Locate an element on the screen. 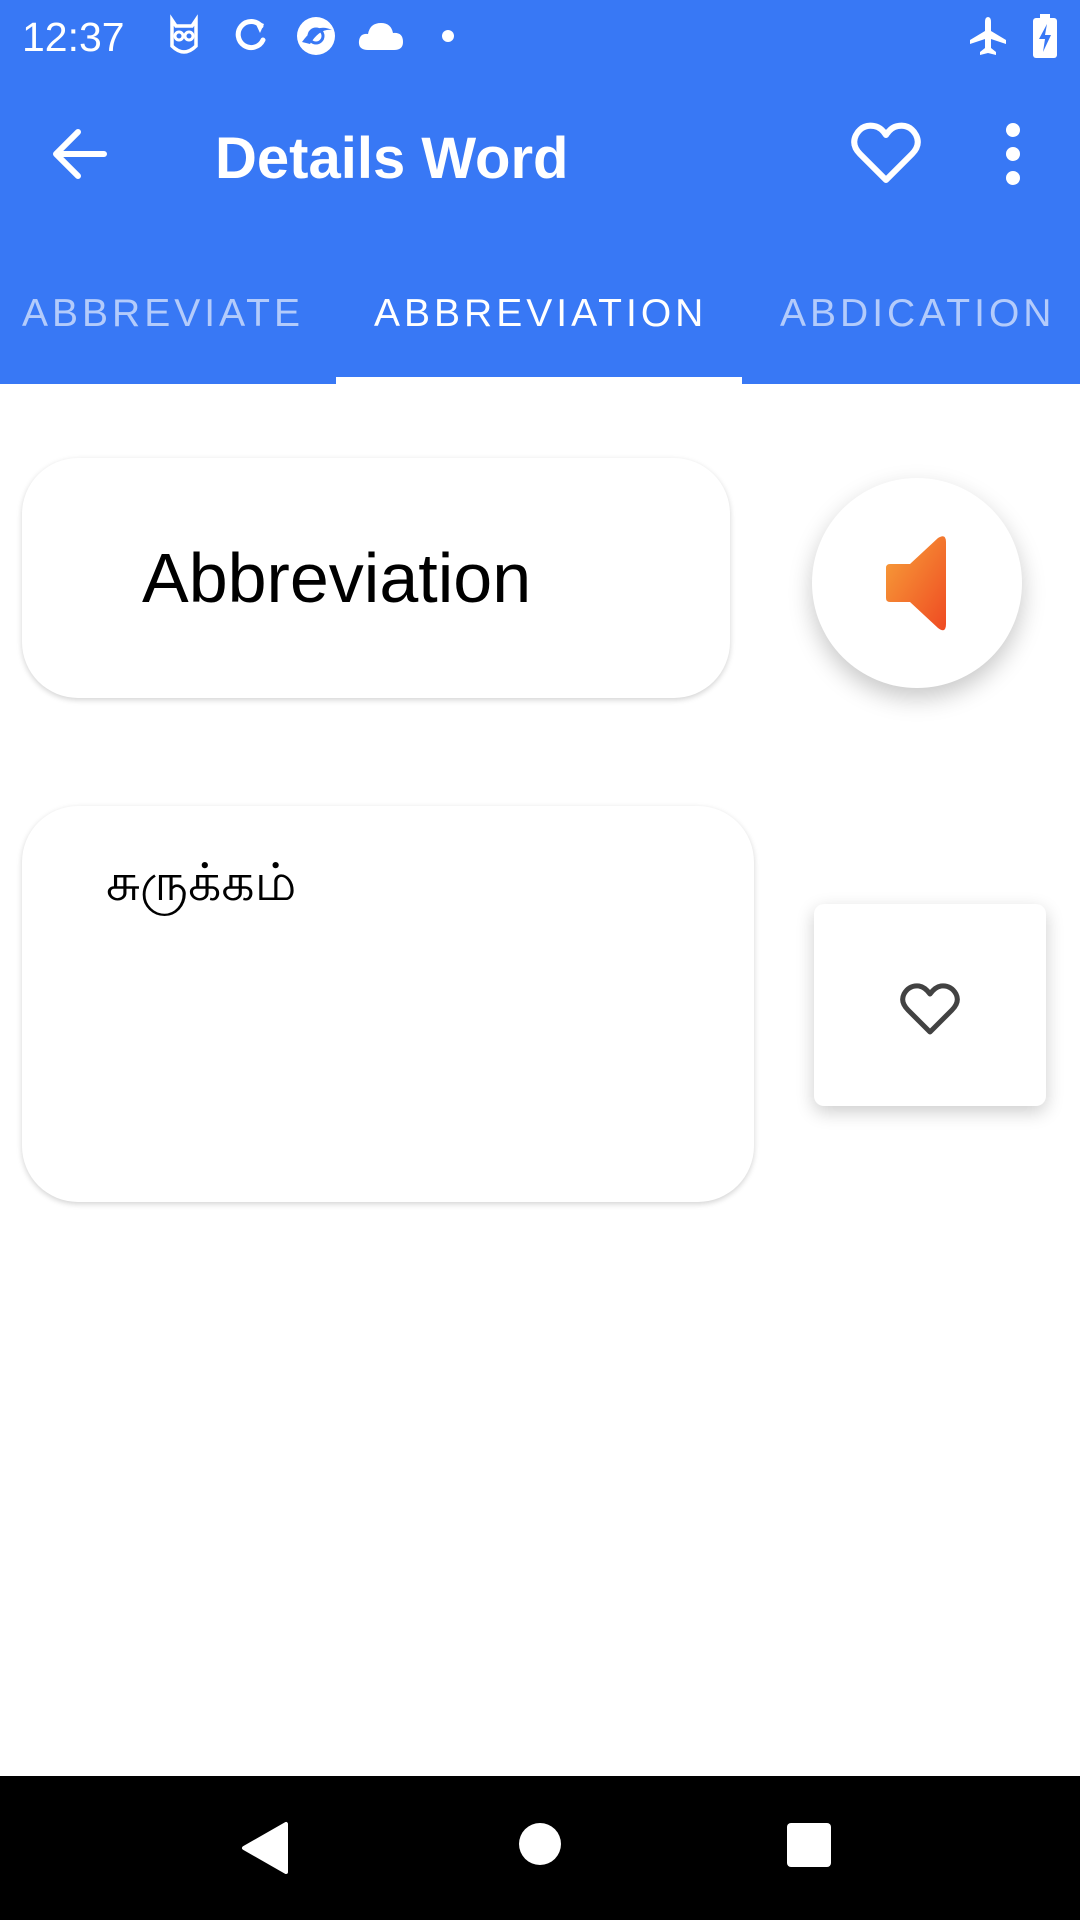  nav-back-button is located at coordinates (265, 1850).